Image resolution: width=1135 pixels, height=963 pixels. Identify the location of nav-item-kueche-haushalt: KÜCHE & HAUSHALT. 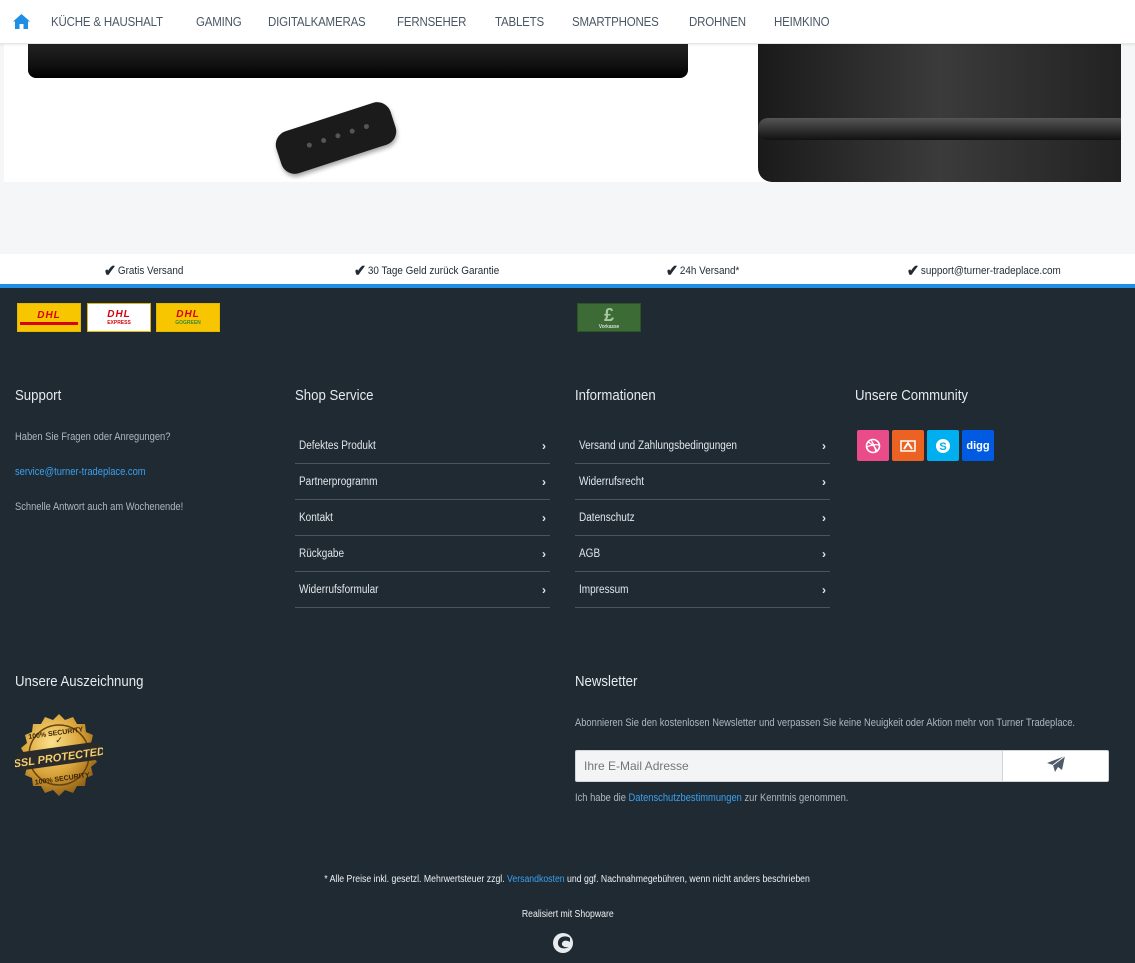
(107, 22).